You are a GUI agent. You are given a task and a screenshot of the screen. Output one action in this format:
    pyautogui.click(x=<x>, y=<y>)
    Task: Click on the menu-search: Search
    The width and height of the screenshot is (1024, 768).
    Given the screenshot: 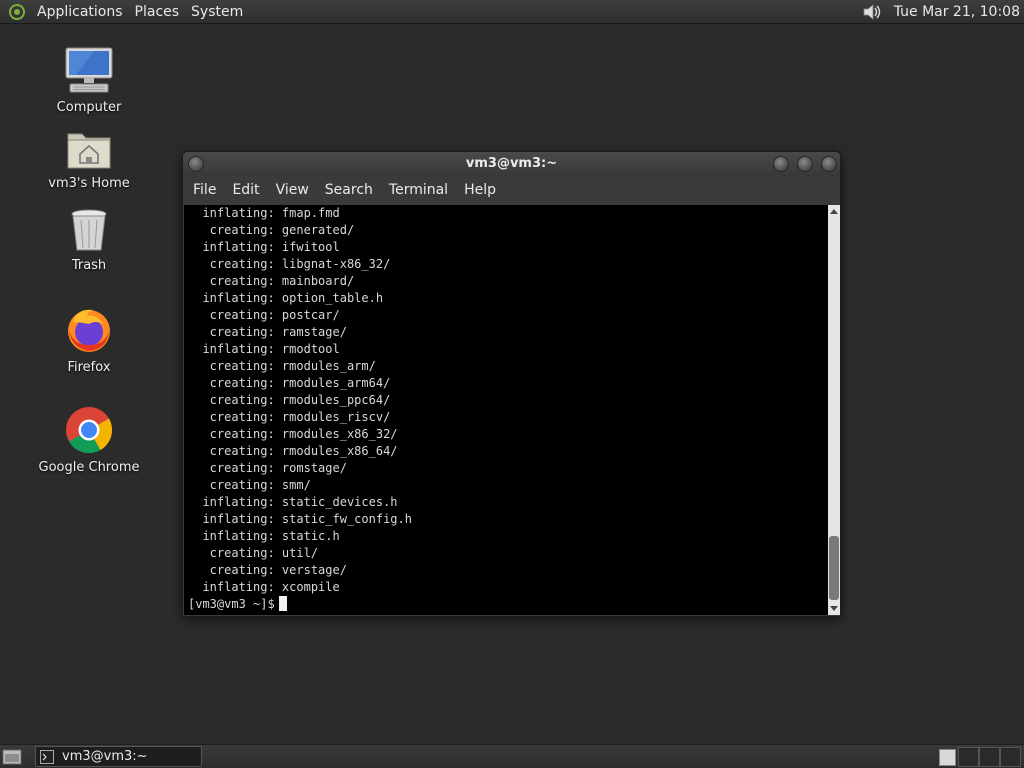 What is the action you would take?
    pyautogui.click(x=349, y=190)
    